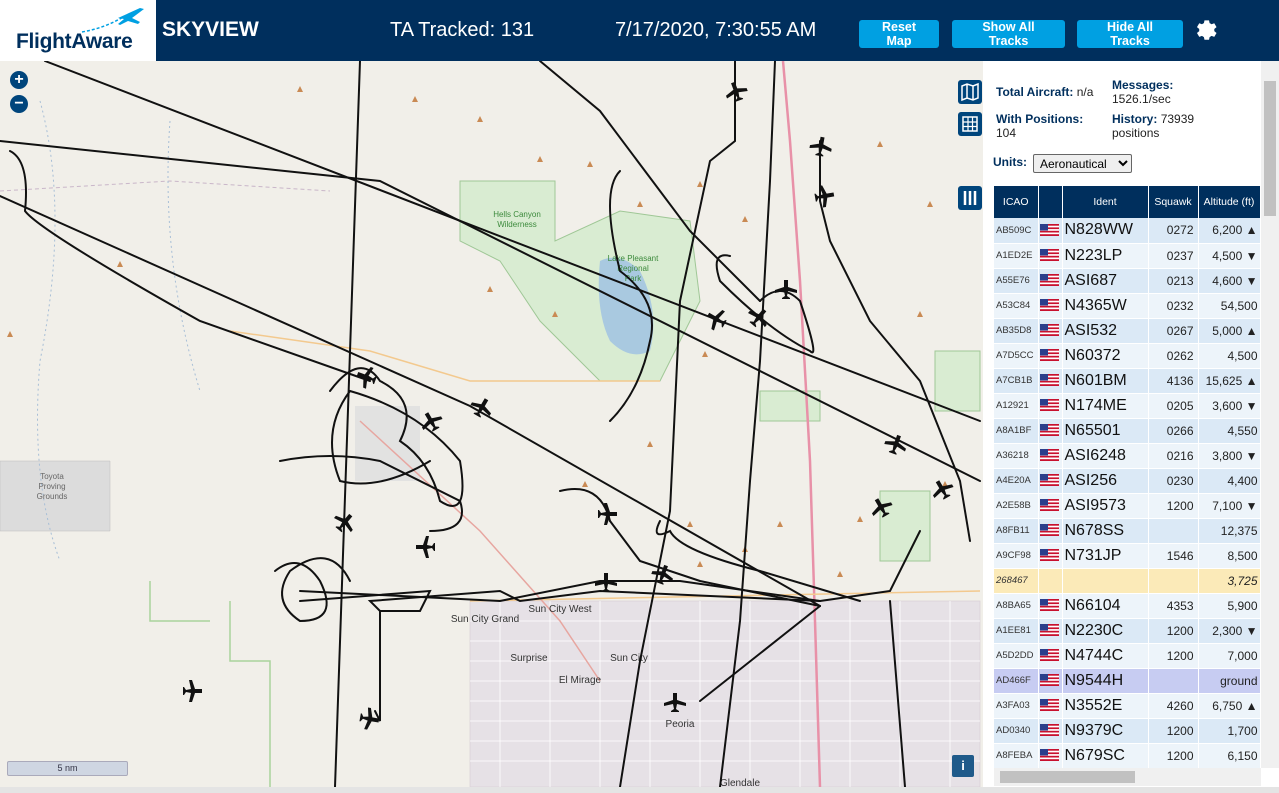  Describe the element at coordinates (1127, 356) in the screenshot. I see `table-row: A7D5CC N60372 0262 4,500` at that location.